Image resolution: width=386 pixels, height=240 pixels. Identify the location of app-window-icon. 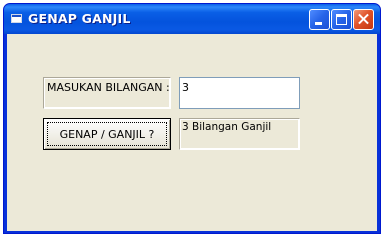
(16, 18).